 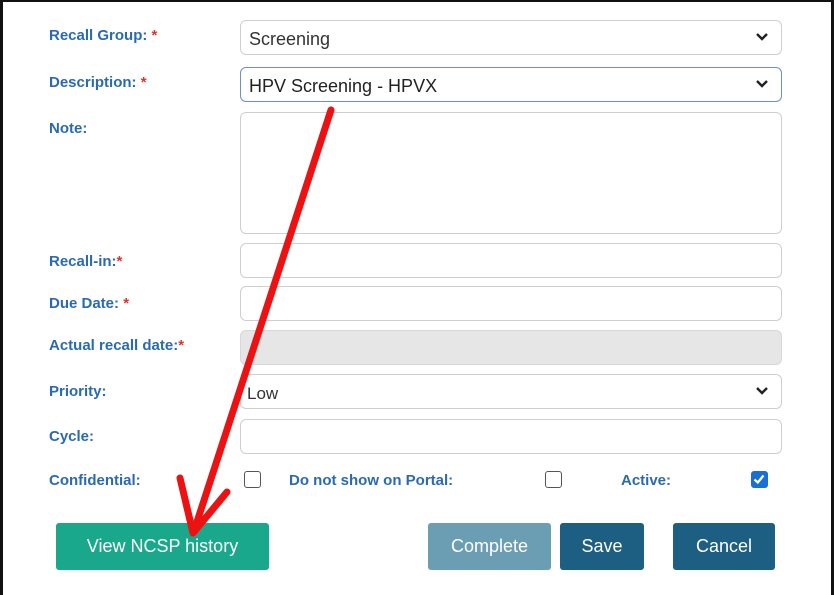 What do you see at coordinates (263, 319) in the screenshot?
I see `arrow-shaft` at bounding box center [263, 319].